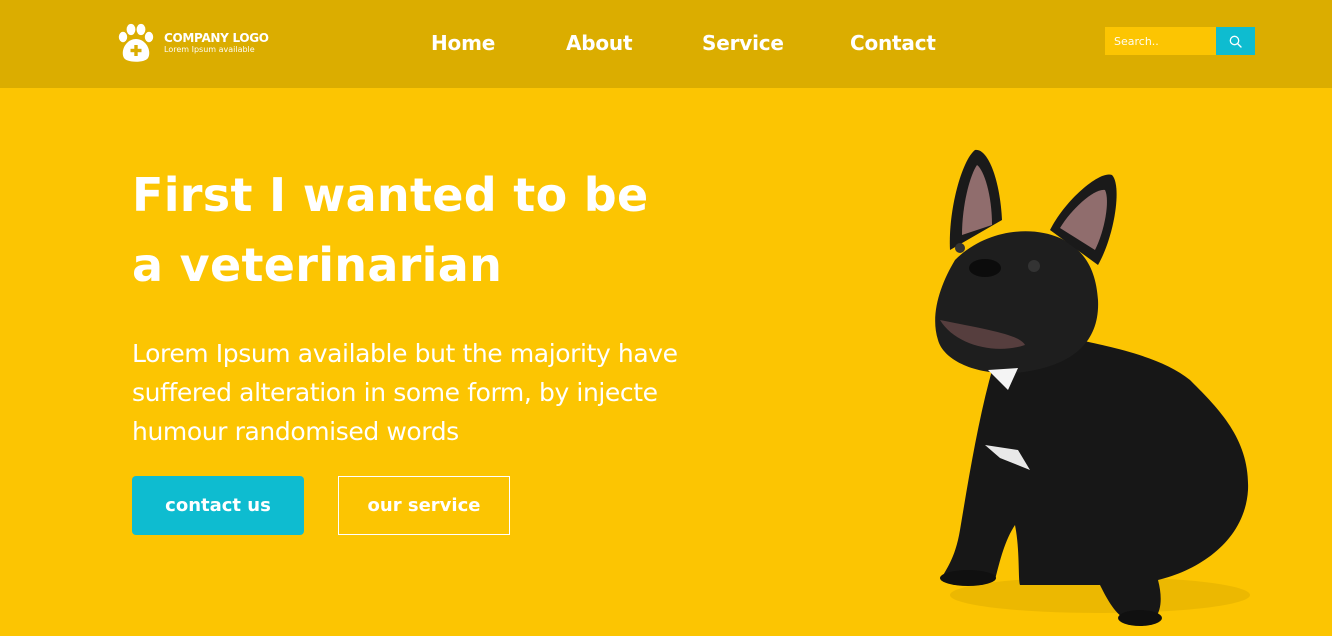 Image resolution: width=1332 pixels, height=636 pixels. Describe the element at coordinates (390, 195) in the screenshot. I see `hero-title-line-1: First I wanted to be` at that location.